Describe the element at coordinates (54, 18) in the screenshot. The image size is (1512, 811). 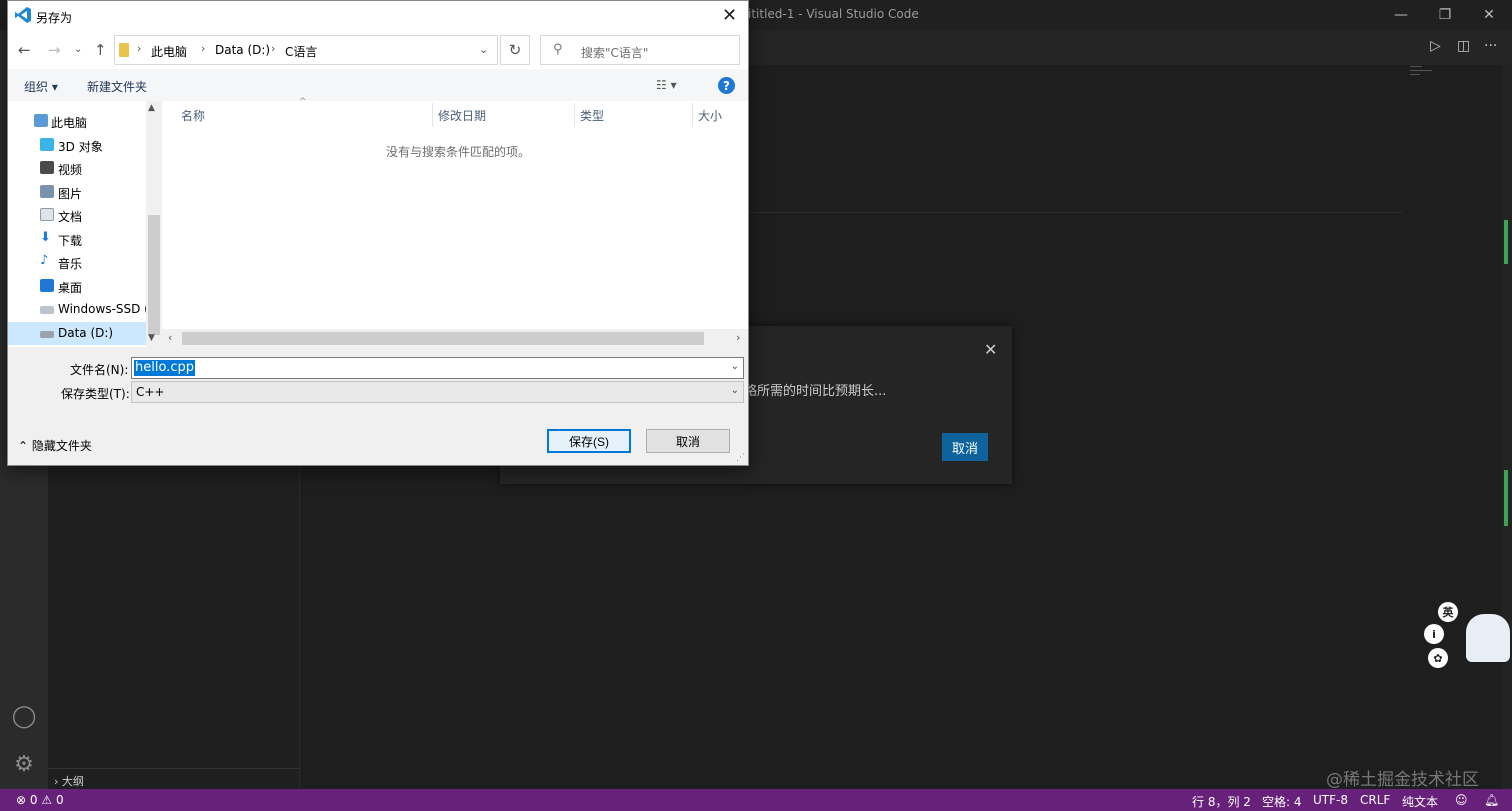
I see `dialog-title: 另存为` at that location.